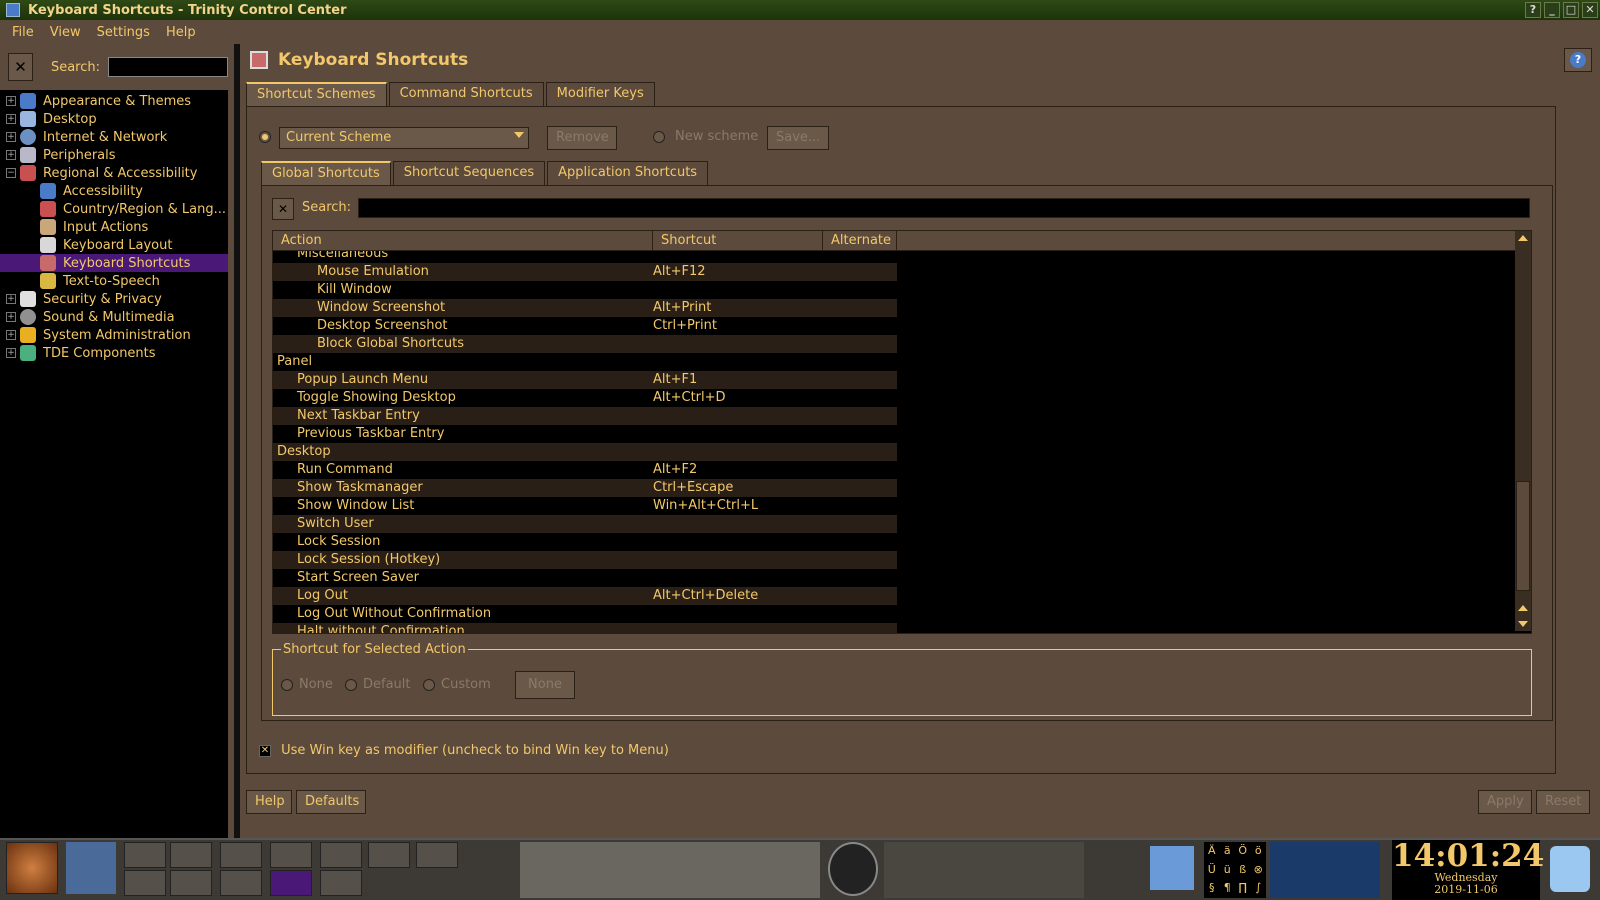 This screenshot has width=1600, height=900. Describe the element at coordinates (114, 155) in the screenshot. I see `sidebar-item-peripherals: + Peripherals` at that location.